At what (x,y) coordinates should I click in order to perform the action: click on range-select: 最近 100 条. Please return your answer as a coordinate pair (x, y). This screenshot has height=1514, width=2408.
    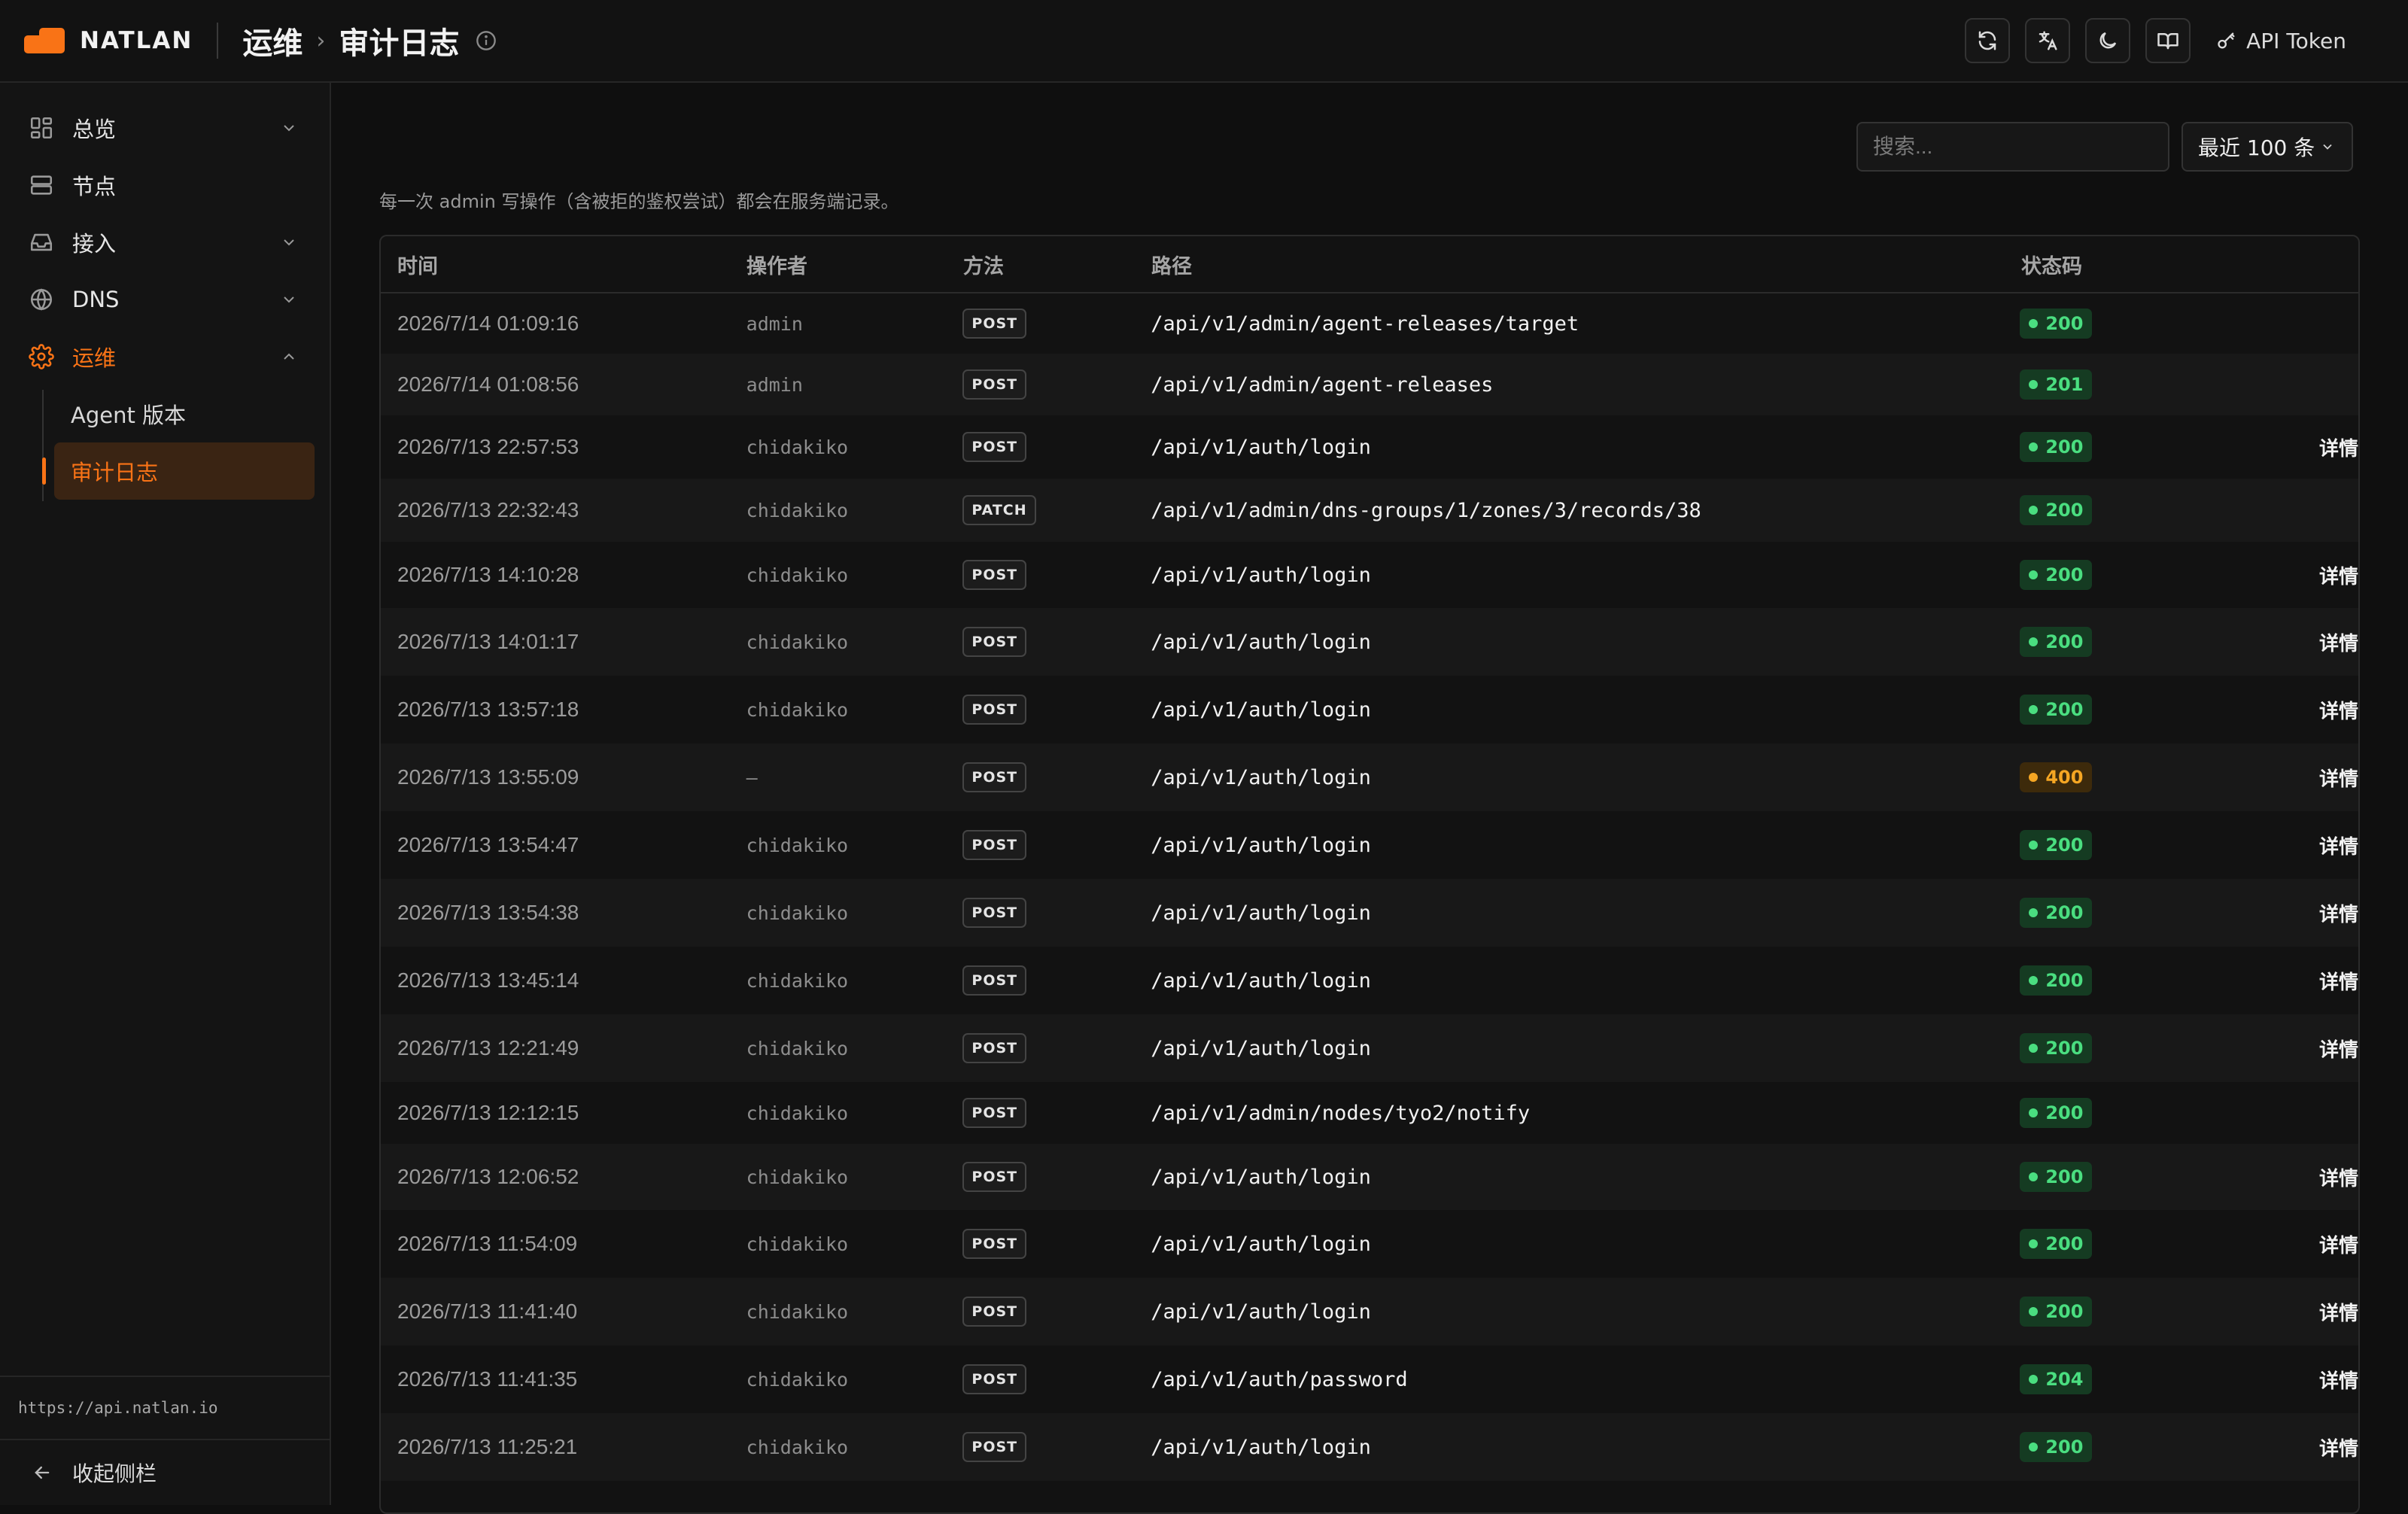
    Looking at the image, I should click on (2267, 147).